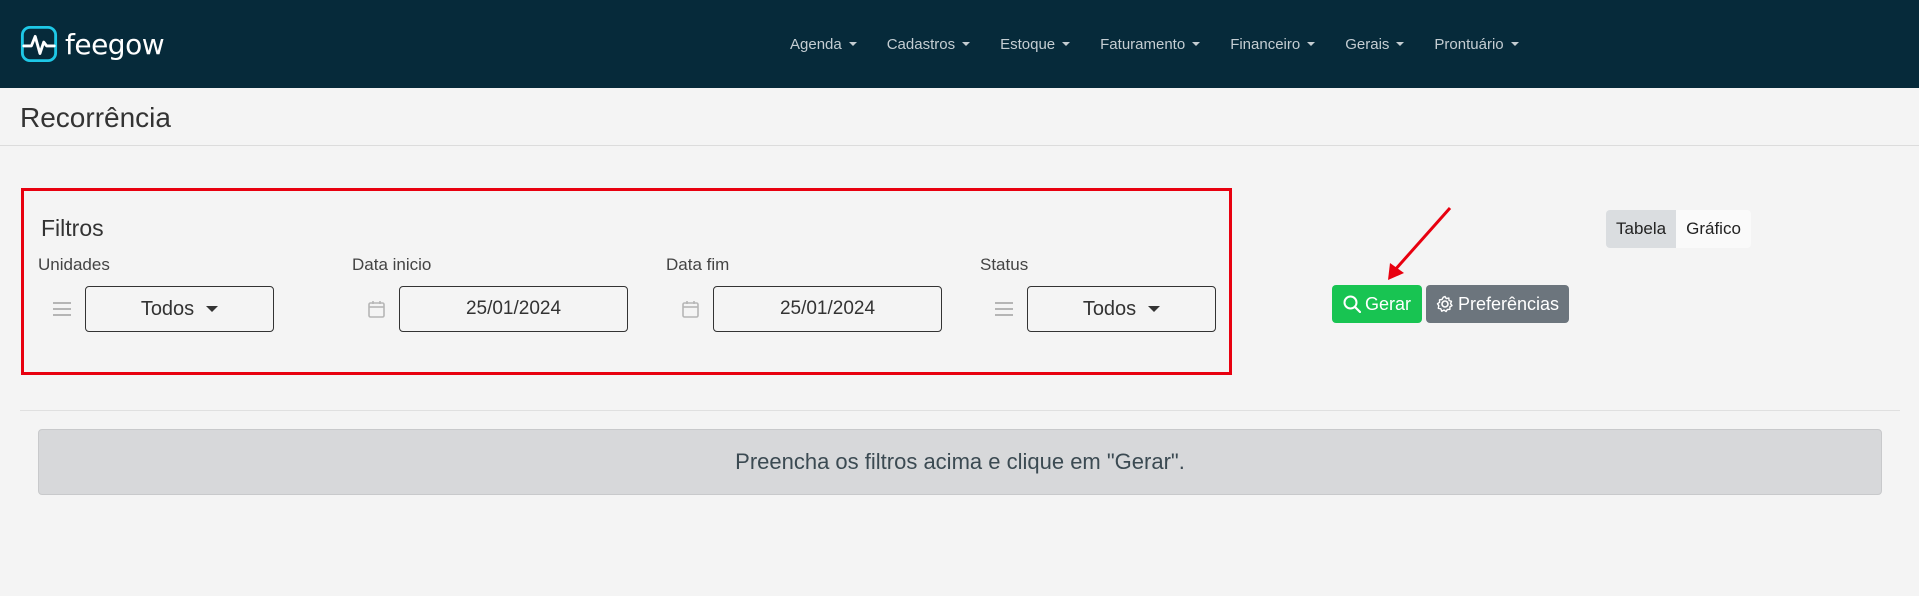 Image resolution: width=1919 pixels, height=596 pixels. What do you see at coordinates (115, 44) in the screenshot?
I see `logo-text: feegow` at bounding box center [115, 44].